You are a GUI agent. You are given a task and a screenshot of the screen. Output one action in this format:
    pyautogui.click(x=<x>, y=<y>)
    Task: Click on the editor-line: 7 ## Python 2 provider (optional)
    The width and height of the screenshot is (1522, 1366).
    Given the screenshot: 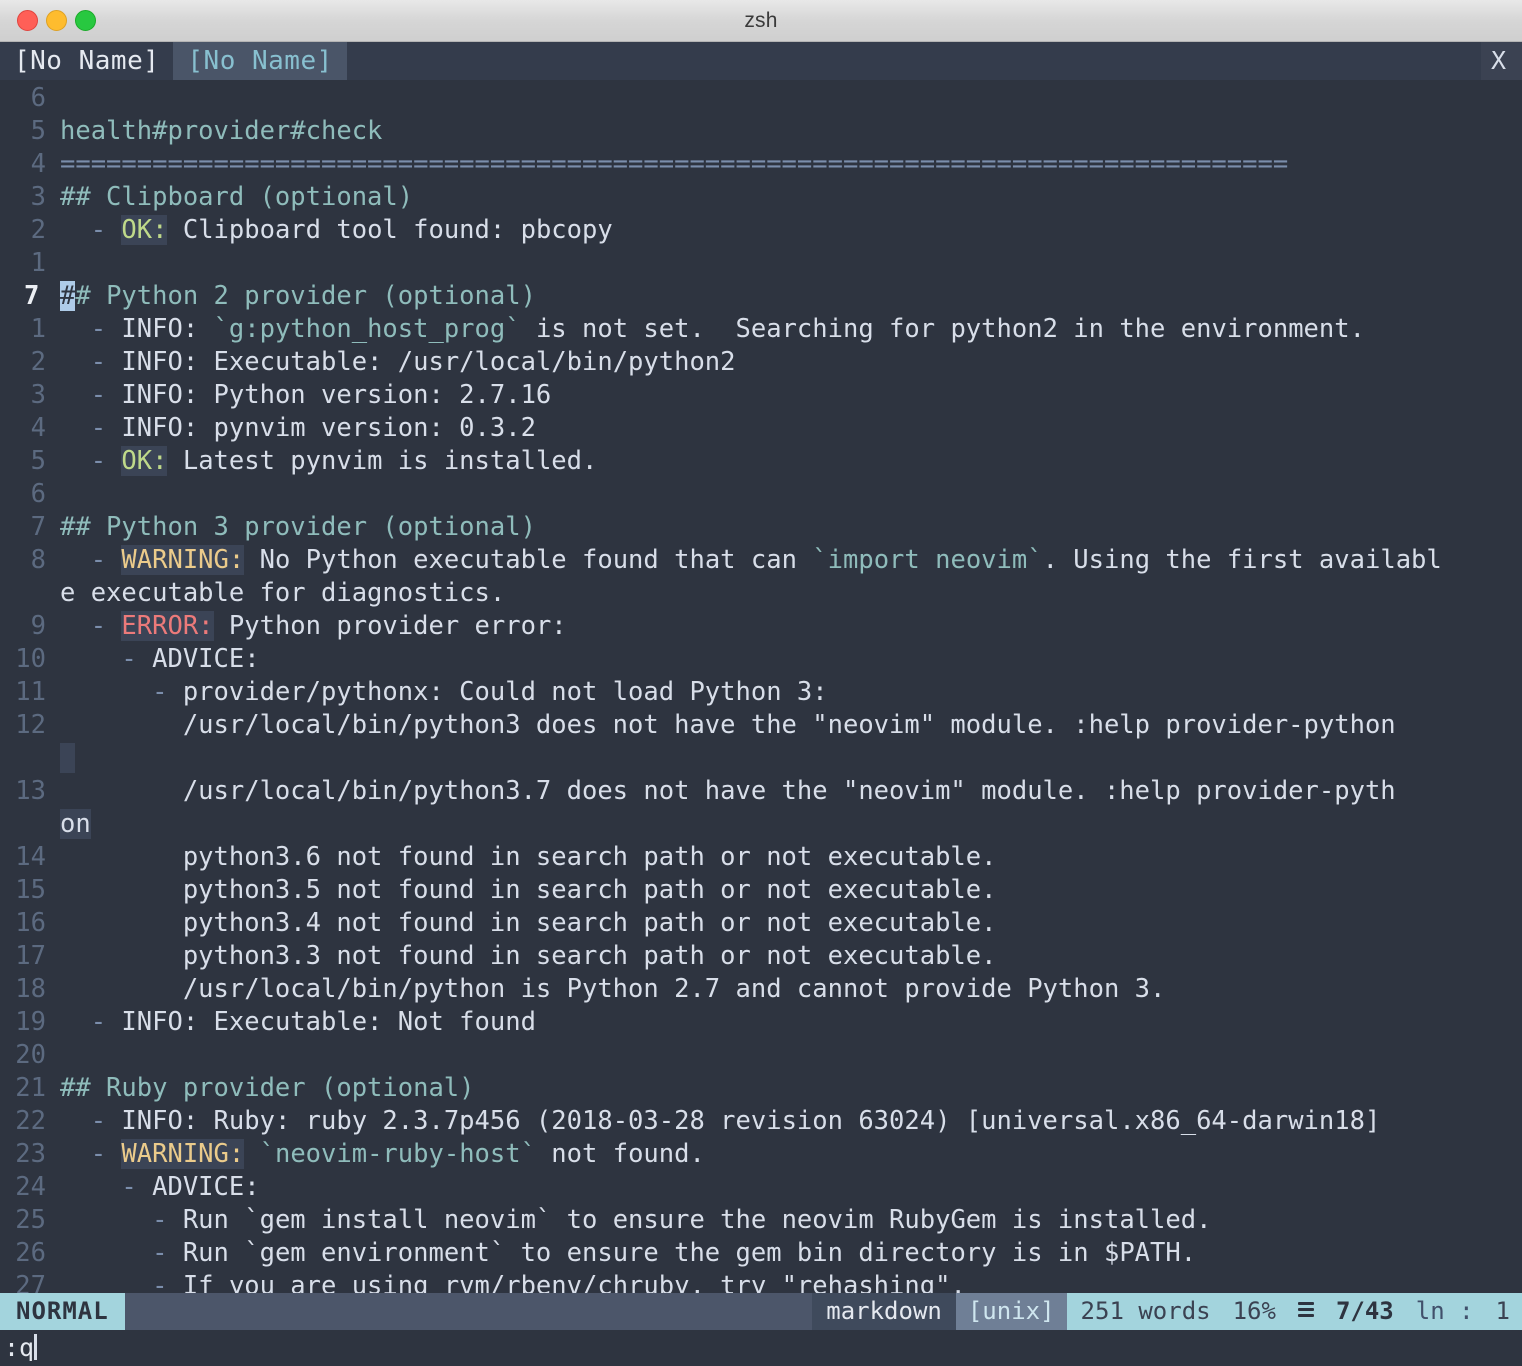 What is the action you would take?
    pyautogui.click(x=761, y=296)
    